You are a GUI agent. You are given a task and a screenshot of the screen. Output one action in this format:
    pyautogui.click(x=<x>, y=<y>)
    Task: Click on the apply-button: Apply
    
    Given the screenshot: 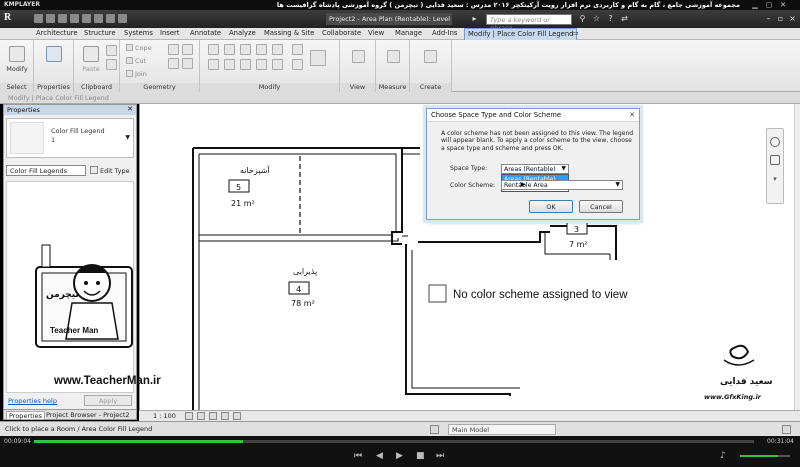 What is the action you would take?
    pyautogui.click(x=108, y=400)
    